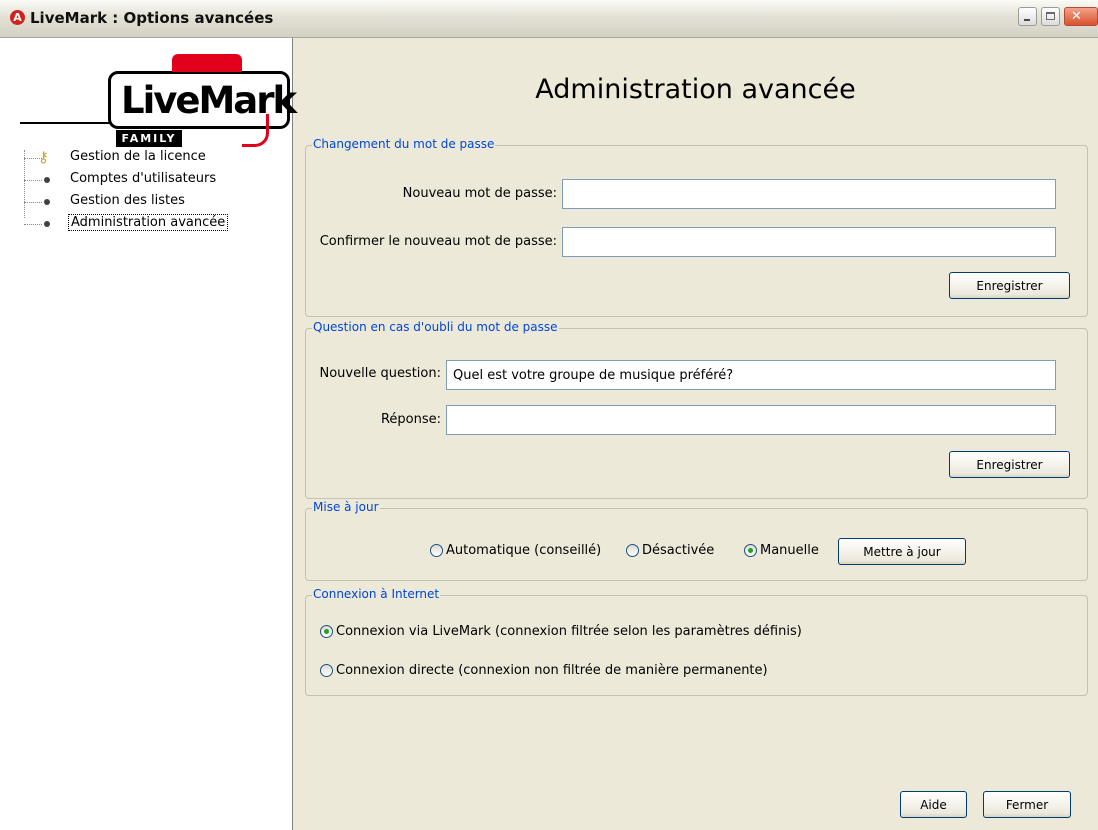 The image size is (1098, 830). I want to click on confirm-password-label: Confirmer le nouveau mot de passe:, so click(438, 241).